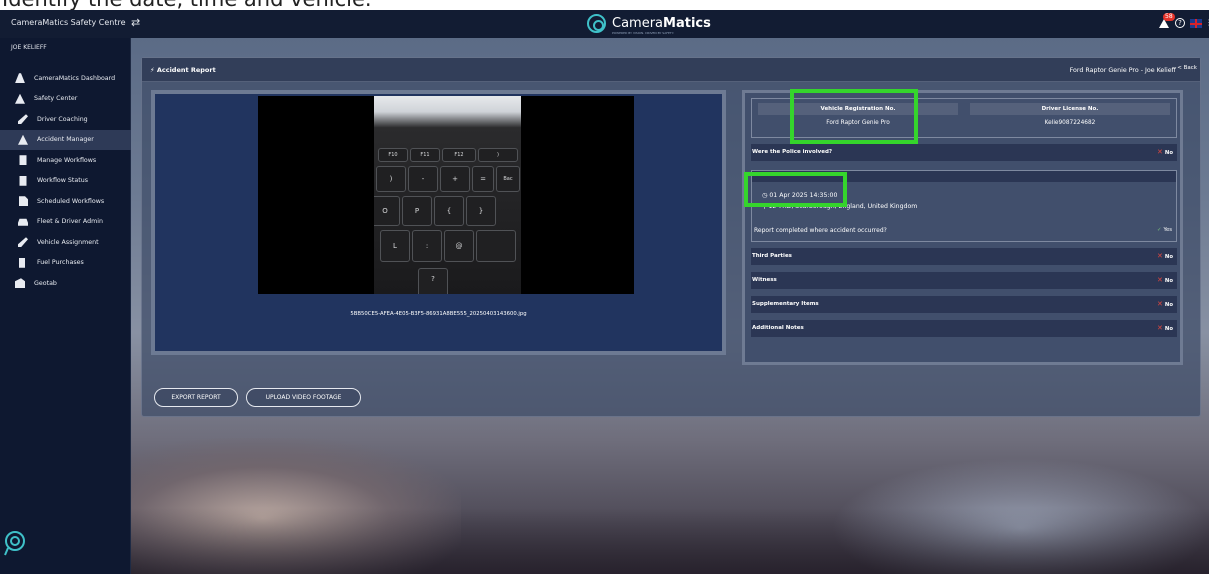  Describe the element at coordinates (459, 155) in the screenshot. I see `photo-key: F12` at that location.